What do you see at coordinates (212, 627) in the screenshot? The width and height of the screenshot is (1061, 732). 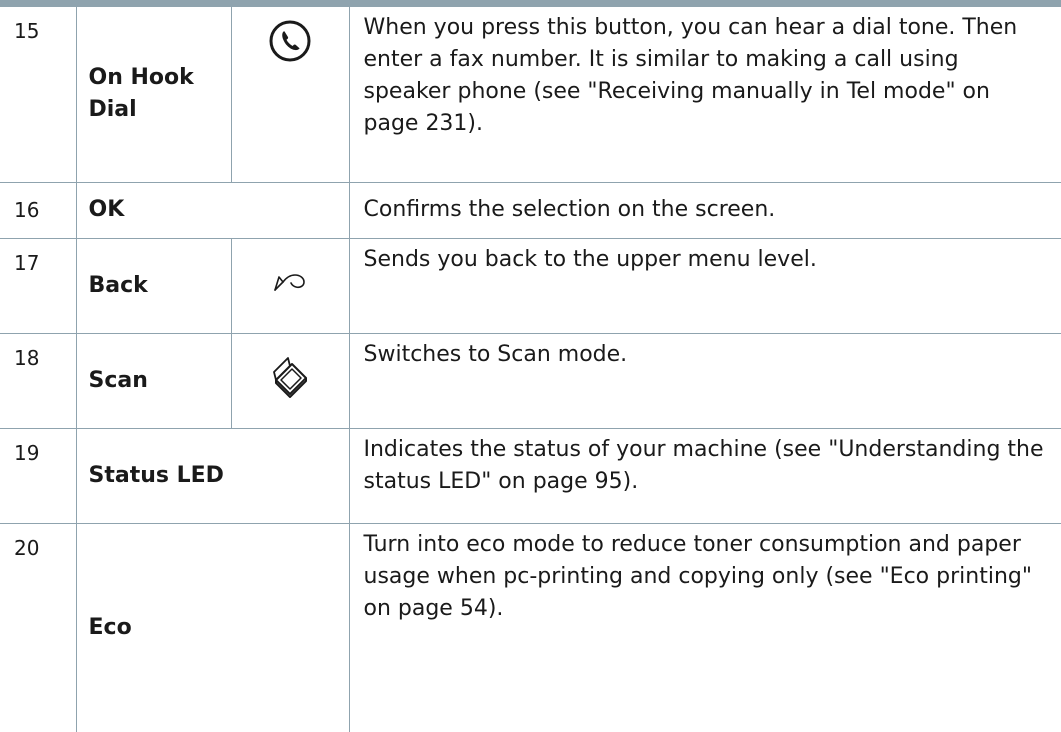 I see `button-name-eco: Eco` at bounding box center [212, 627].